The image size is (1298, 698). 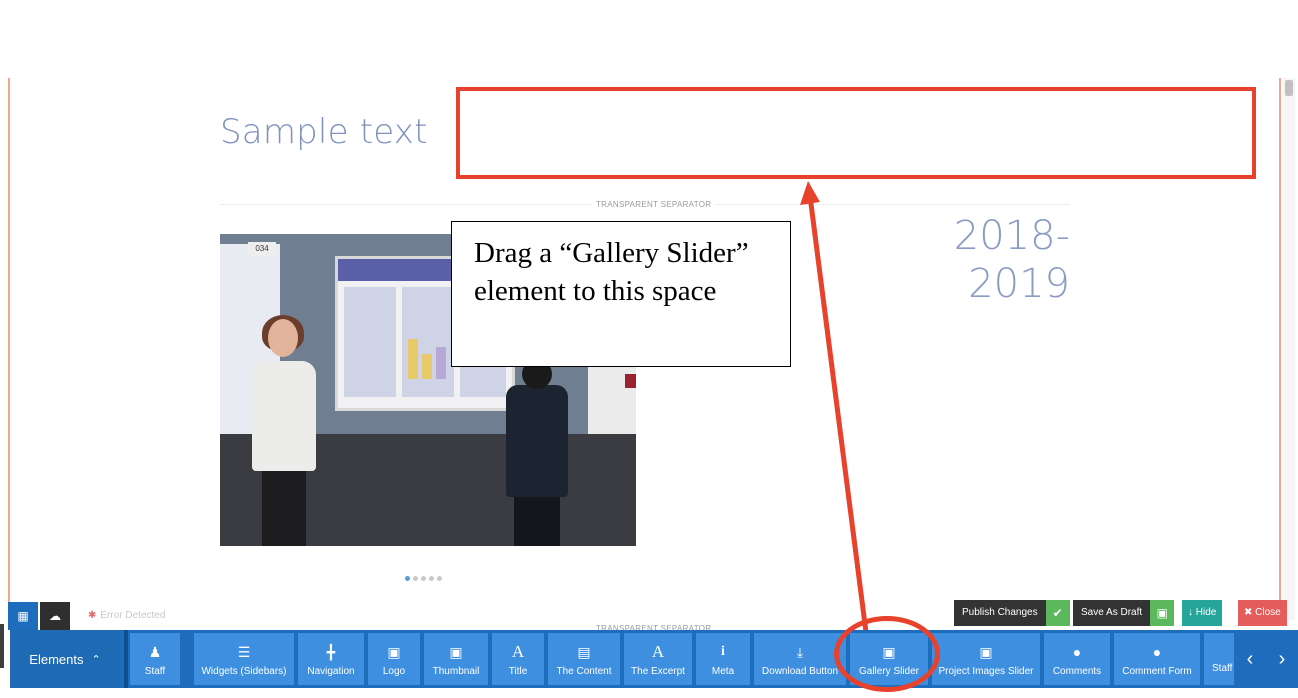 What do you see at coordinates (133, 615) in the screenshot?
I see `error-text: Error Detected` at bounding box center [133, 615].